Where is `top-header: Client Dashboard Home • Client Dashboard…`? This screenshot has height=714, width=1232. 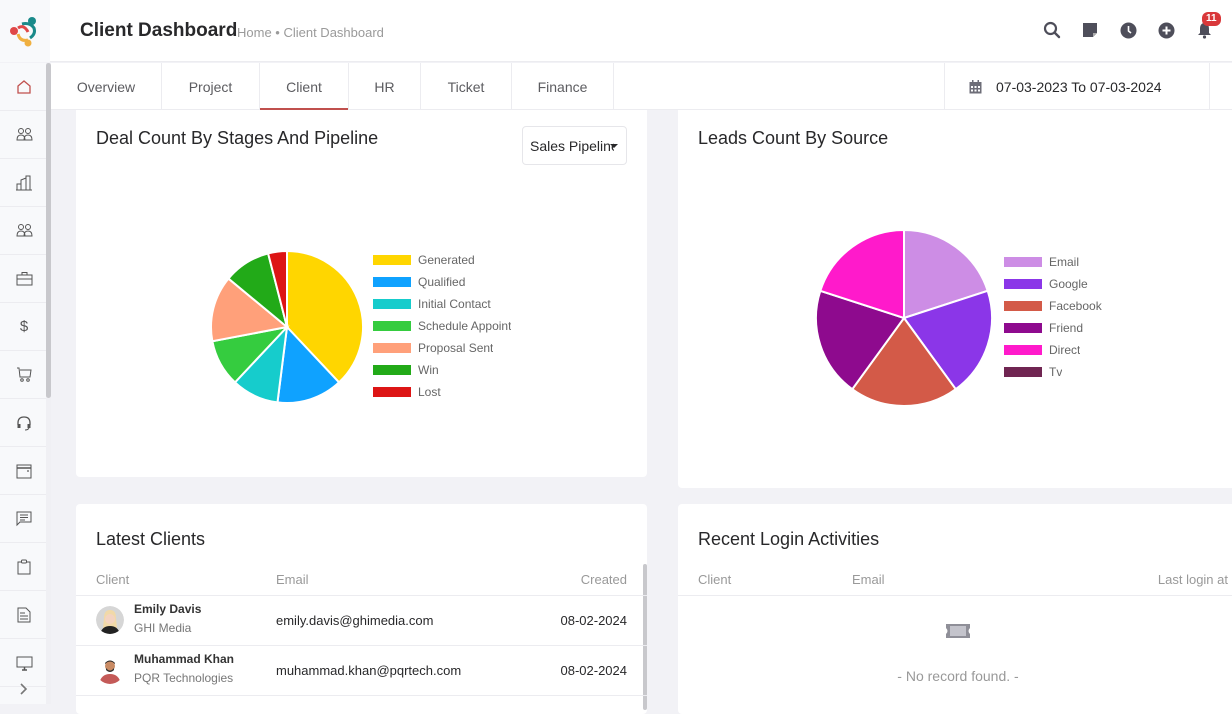 top-header: Client Dashboard Home • Client Dashboard… is located at coordinates (616, 31).